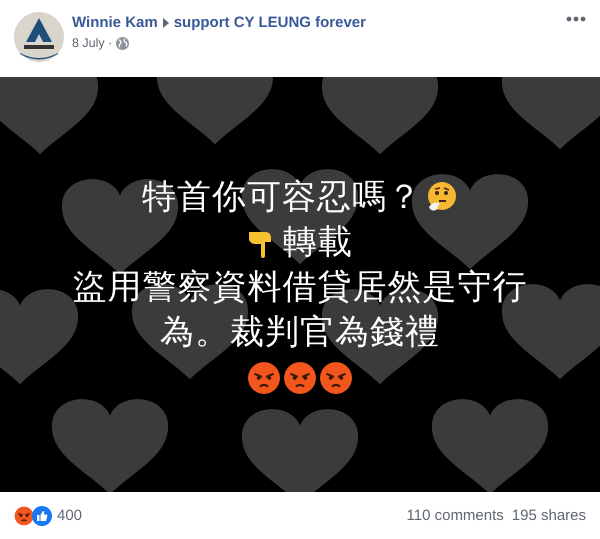  What do you see at coordinates (455, 515) in the screenshot?
I see `comments-link: 110 comments` at bounding box center [455, 515].